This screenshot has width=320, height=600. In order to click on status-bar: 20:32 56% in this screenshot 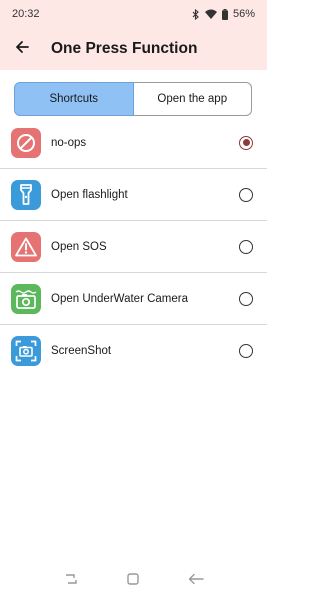, I will do `click(133, 14)`.